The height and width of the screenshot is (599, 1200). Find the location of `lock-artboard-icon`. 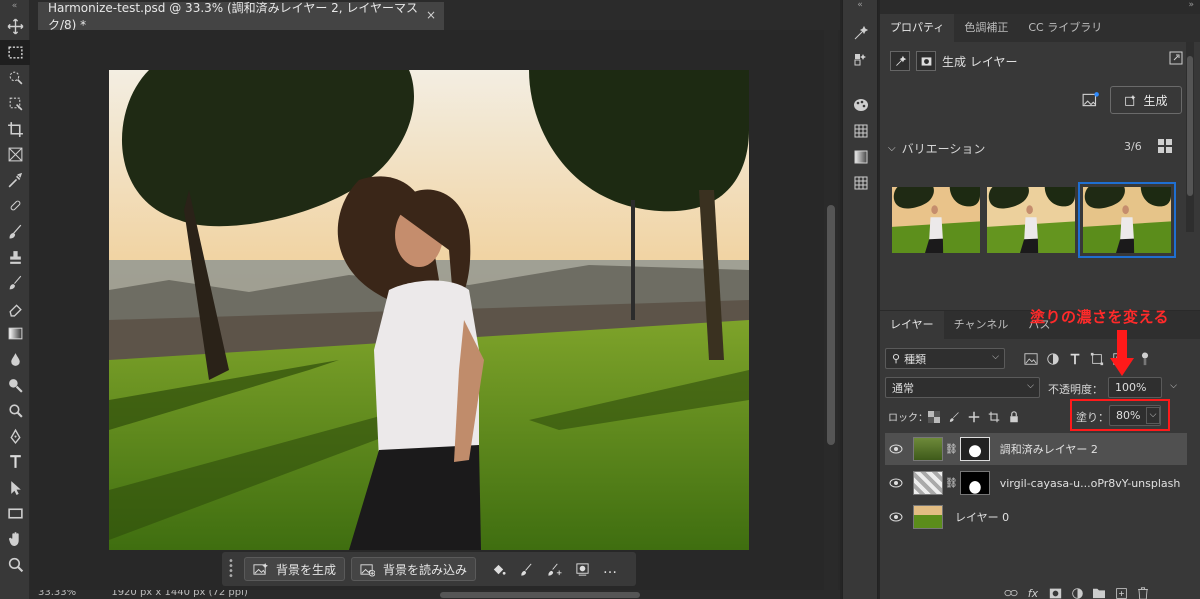

lock-artboard-icon is located at coordinates (994, 417).